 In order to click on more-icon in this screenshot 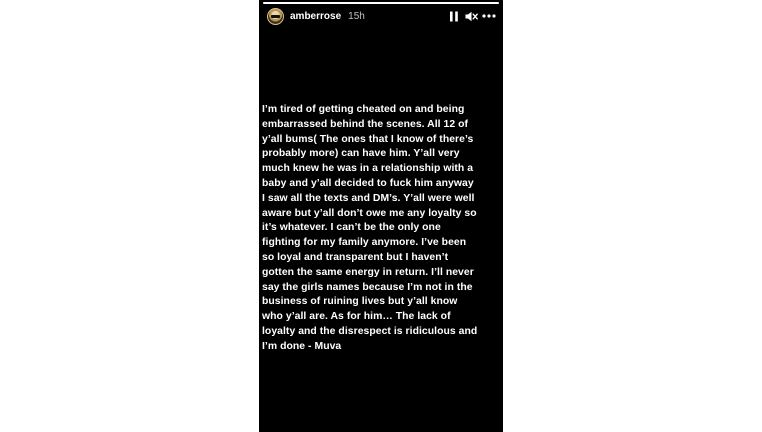, I will do `click(489, 16)`.